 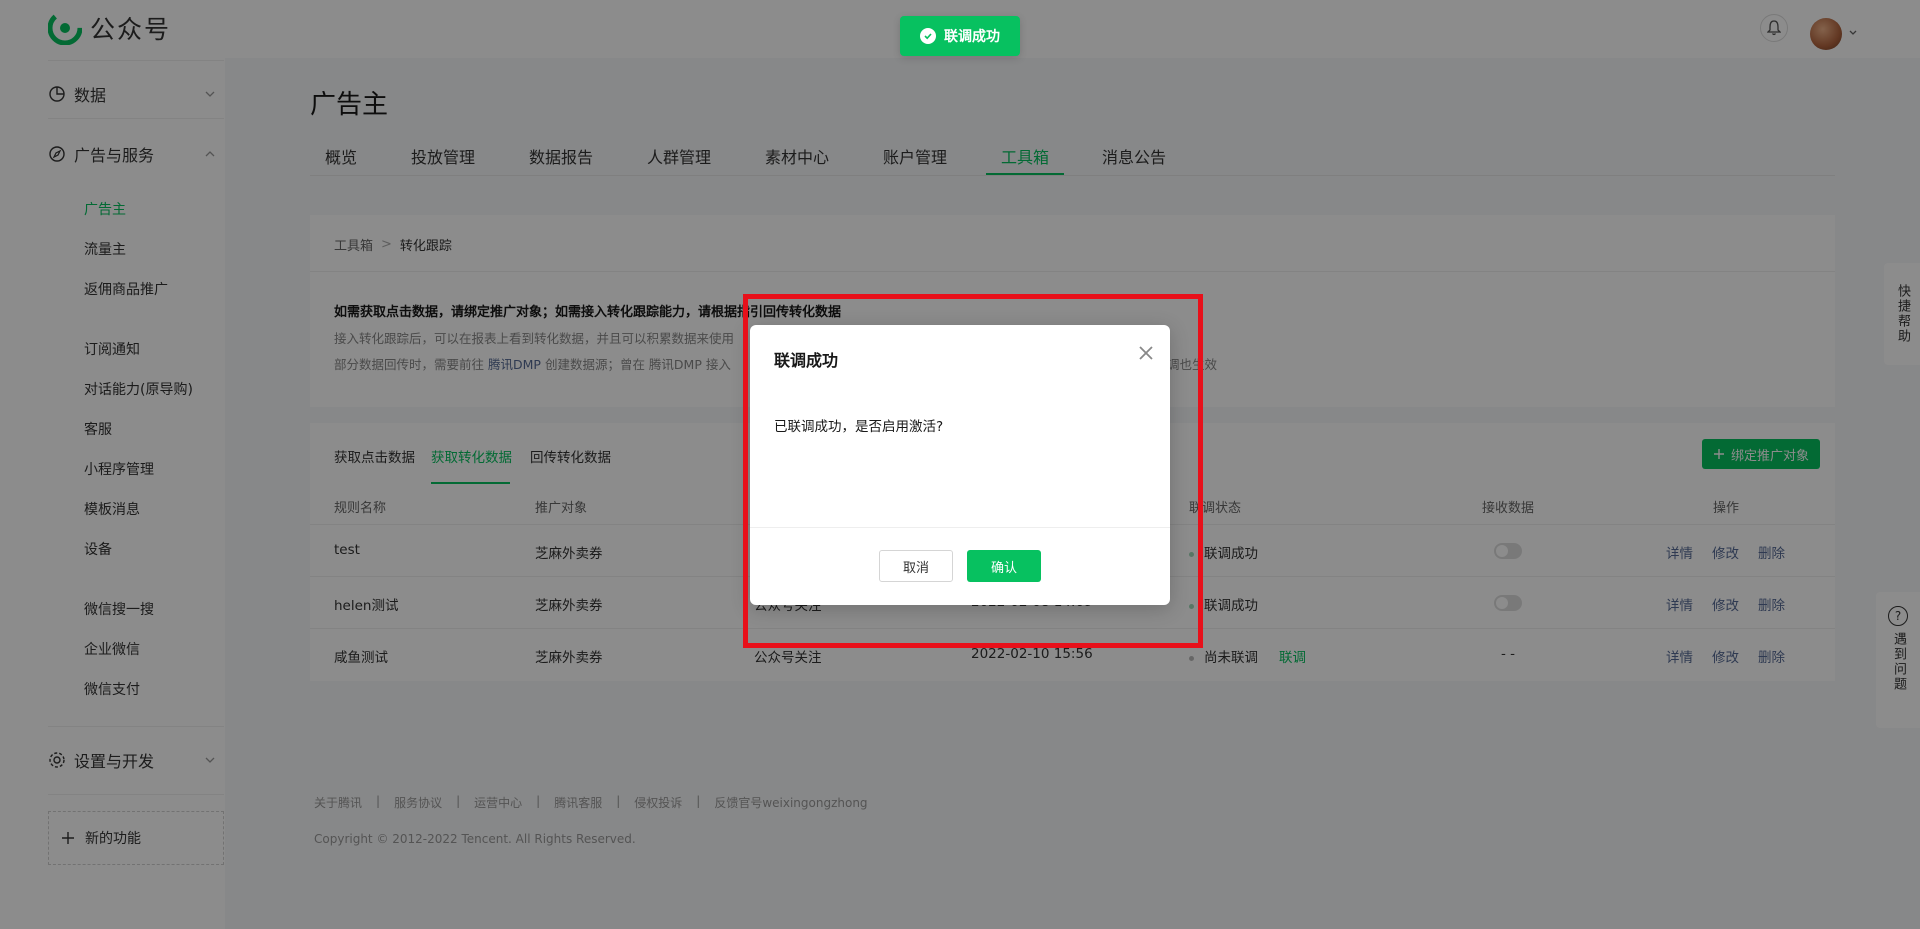 I want to click on toast-text: 联调成功, so click(x=972, y=37).